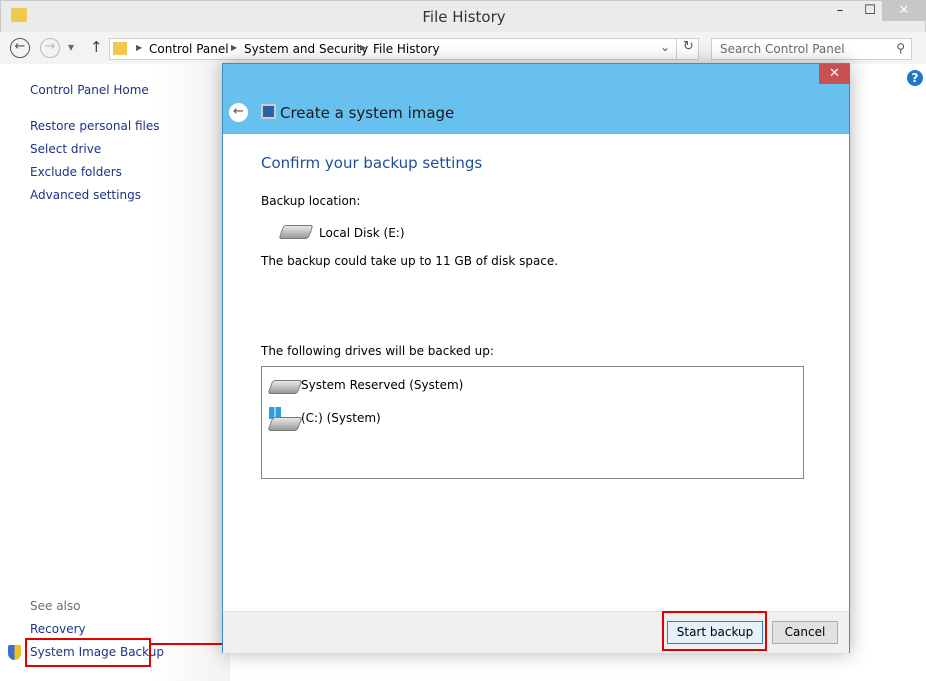  What do you see at coordinates (904, 11) in the screenshot?
I see `close-button: ✕` at bounding box center [904, 11].